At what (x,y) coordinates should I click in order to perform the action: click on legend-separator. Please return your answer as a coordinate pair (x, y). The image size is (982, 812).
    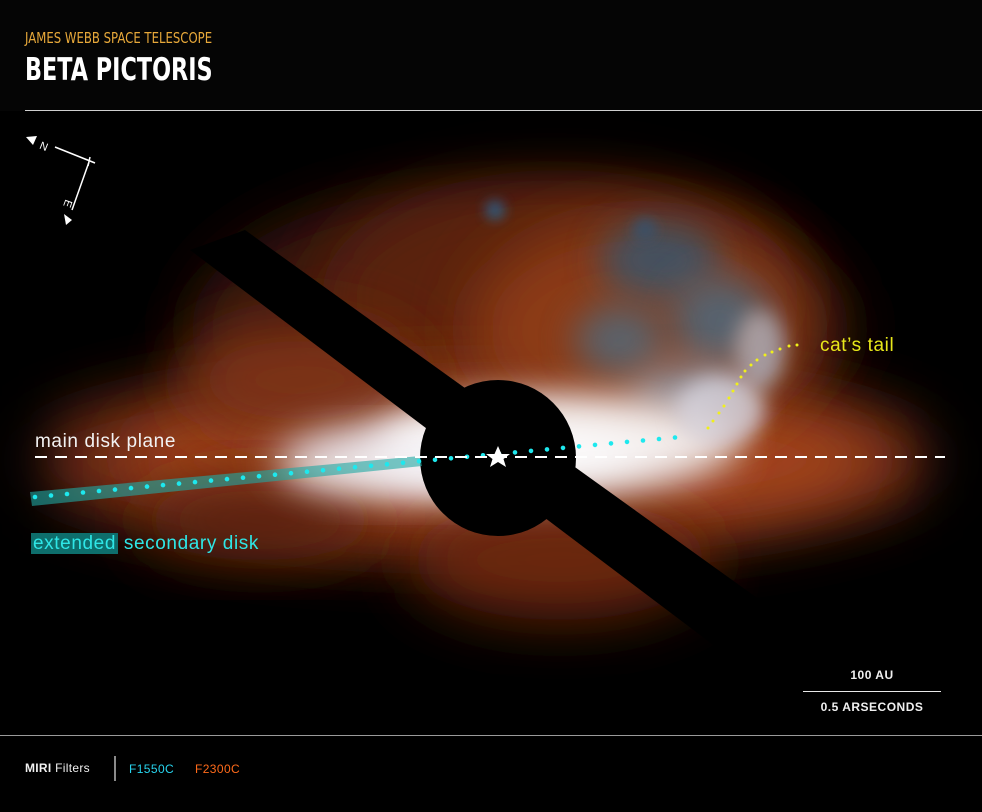
    Looking at the image, I should click on (115, 768).